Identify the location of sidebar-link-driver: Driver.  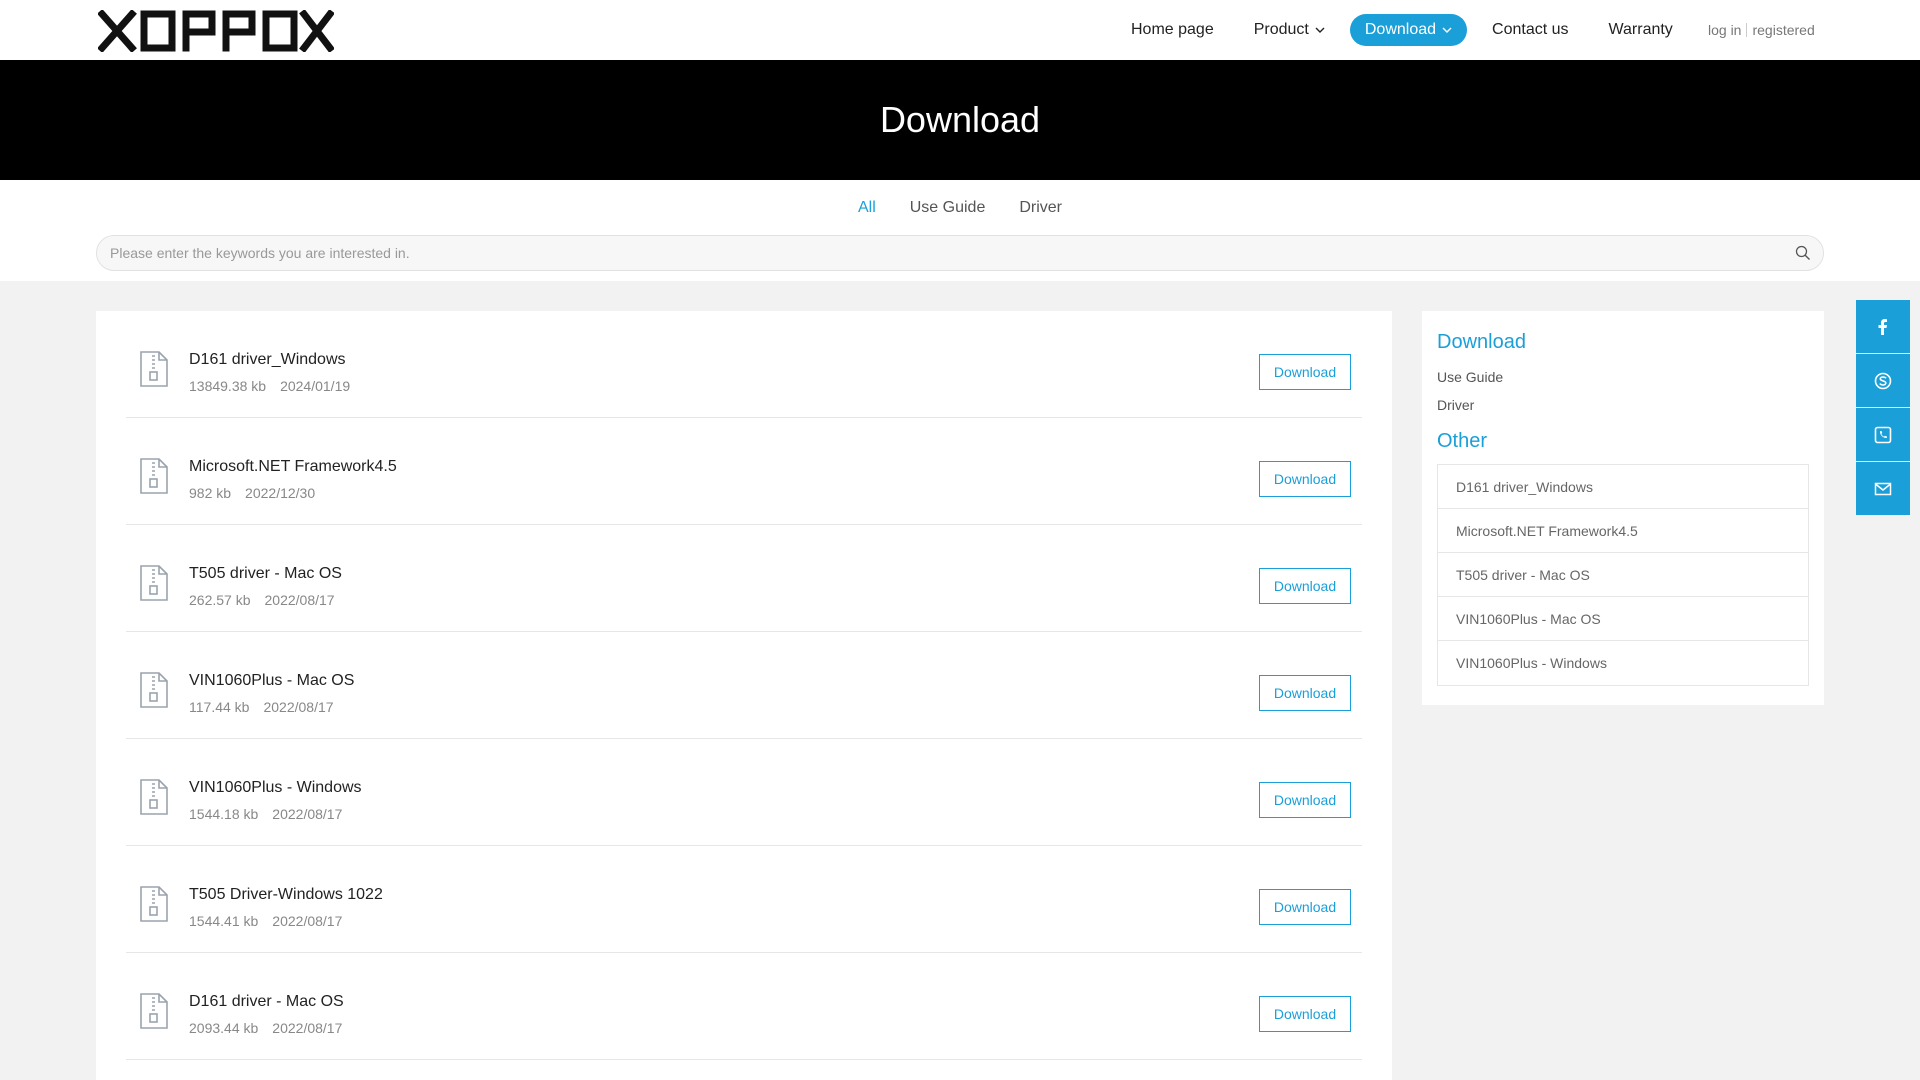
(1455, 405).